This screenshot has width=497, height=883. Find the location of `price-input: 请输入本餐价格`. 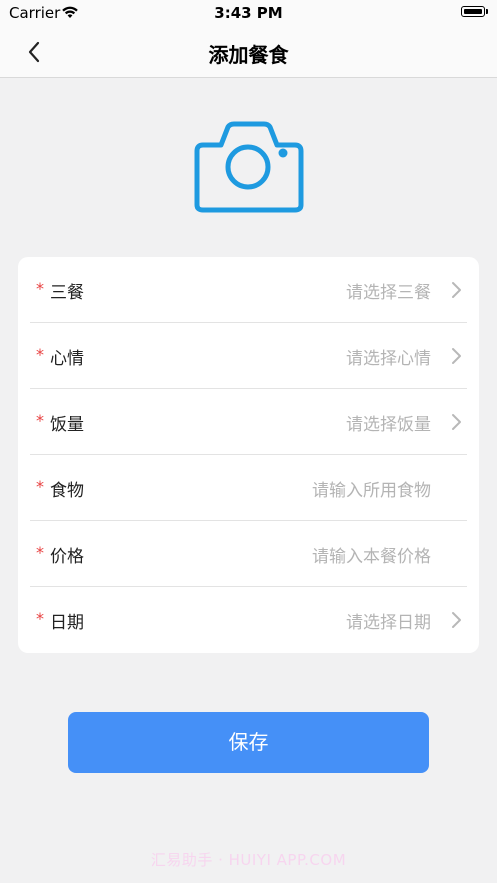

price-input: 请输入本餐价格 is located at coordinates (371, 554).